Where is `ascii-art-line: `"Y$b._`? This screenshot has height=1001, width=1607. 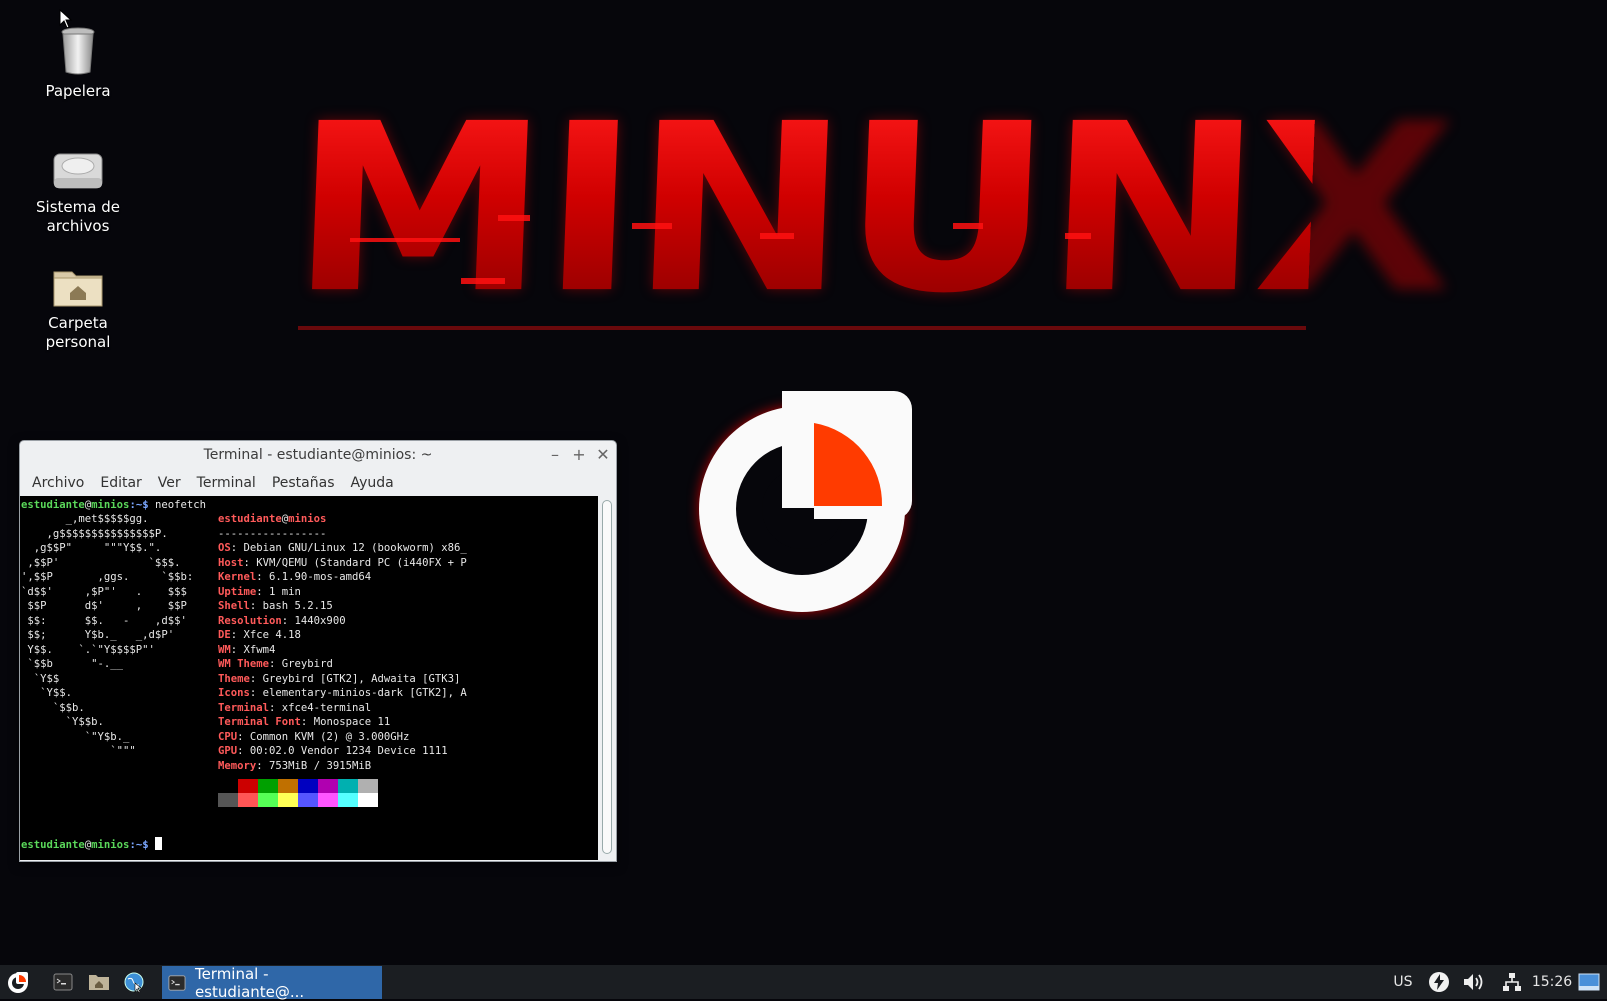 ascii-art-line: `"Y$b._ is located at coordinates (75, 736).